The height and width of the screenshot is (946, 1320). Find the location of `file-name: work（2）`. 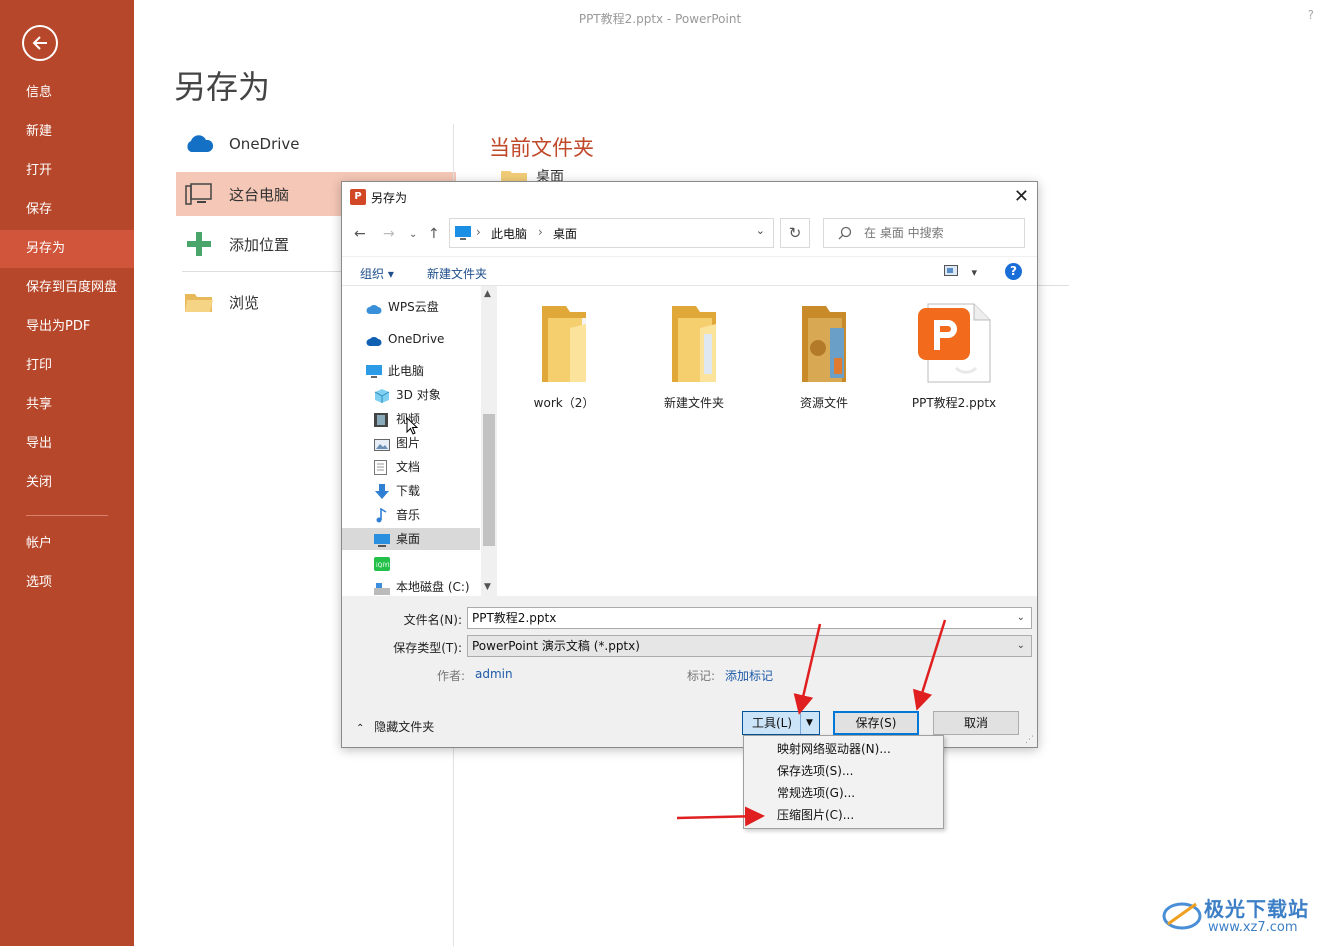

file-name: work（2） is located at coordinates (564, 403).